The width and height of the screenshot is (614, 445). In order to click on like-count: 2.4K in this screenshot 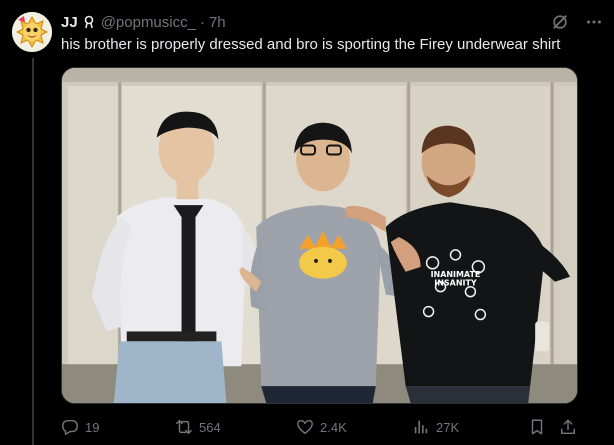, I will do `click(333, 427)`.